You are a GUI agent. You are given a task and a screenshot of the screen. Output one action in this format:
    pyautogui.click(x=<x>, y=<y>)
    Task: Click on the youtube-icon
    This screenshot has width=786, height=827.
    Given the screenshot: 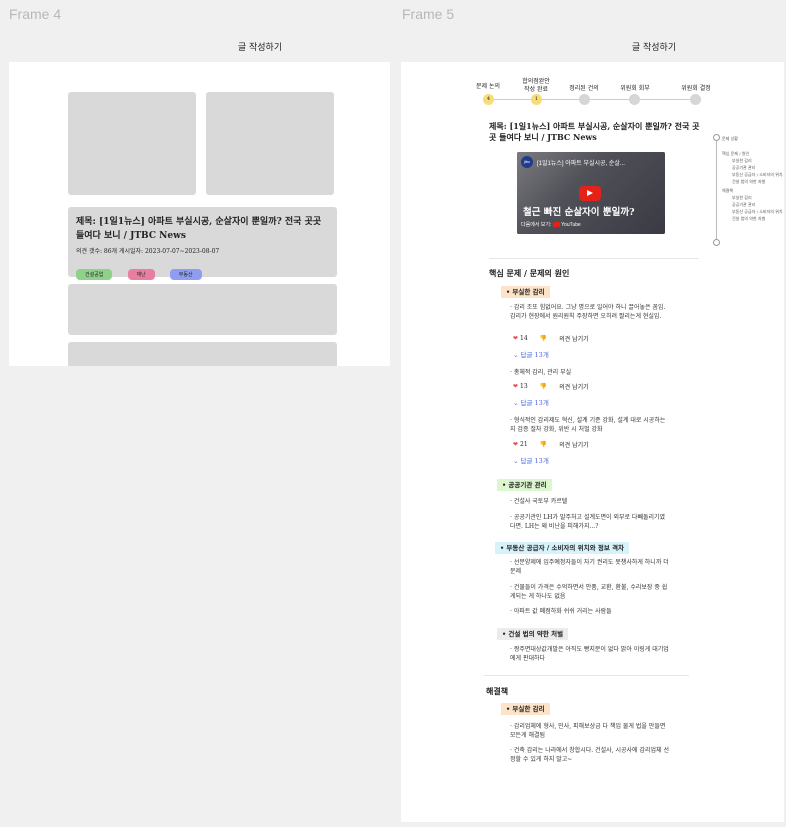 What is the action you would take?
    pyautogui.click(x=556, y=225)
    